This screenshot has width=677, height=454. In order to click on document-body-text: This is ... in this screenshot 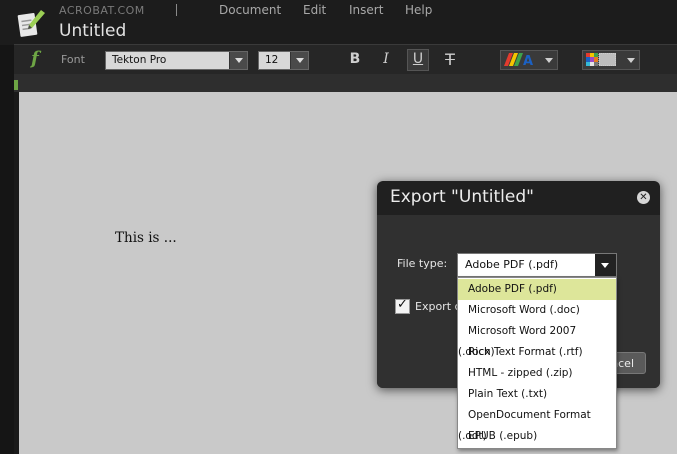, I will do `click(146, 238)`.